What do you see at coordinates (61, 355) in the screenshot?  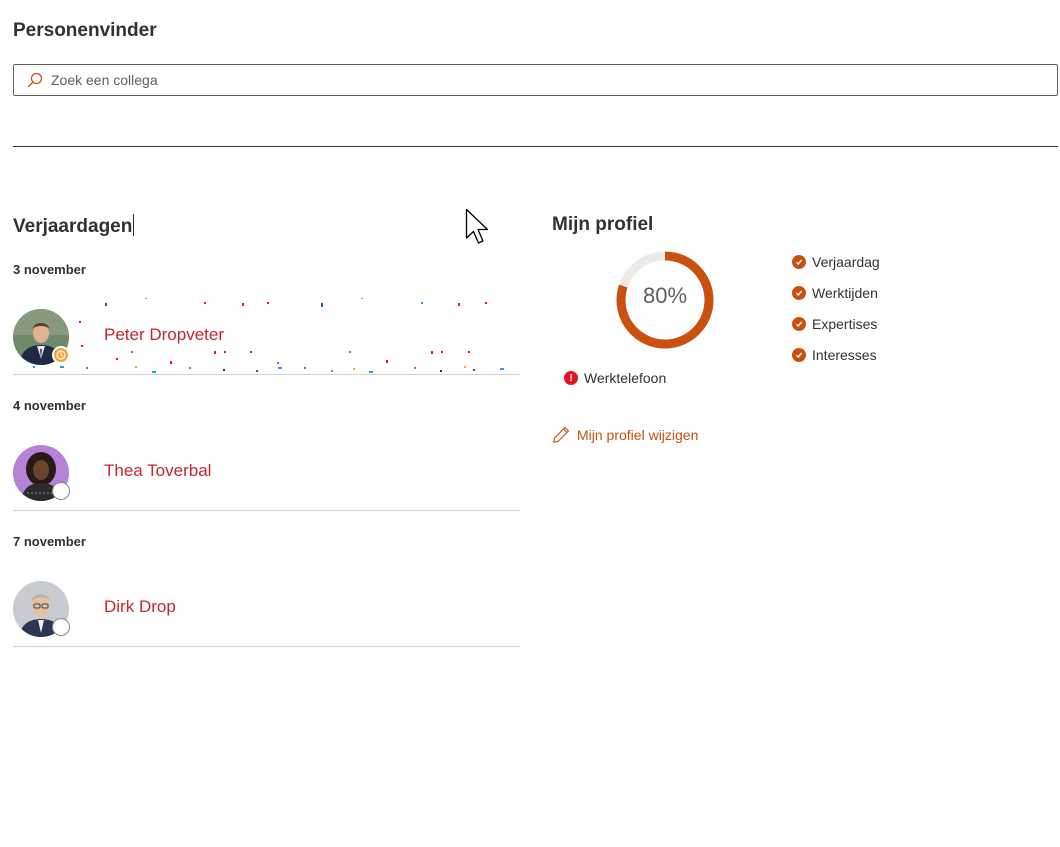 I see `presence-away-icon` at bounding box center [61, 355].